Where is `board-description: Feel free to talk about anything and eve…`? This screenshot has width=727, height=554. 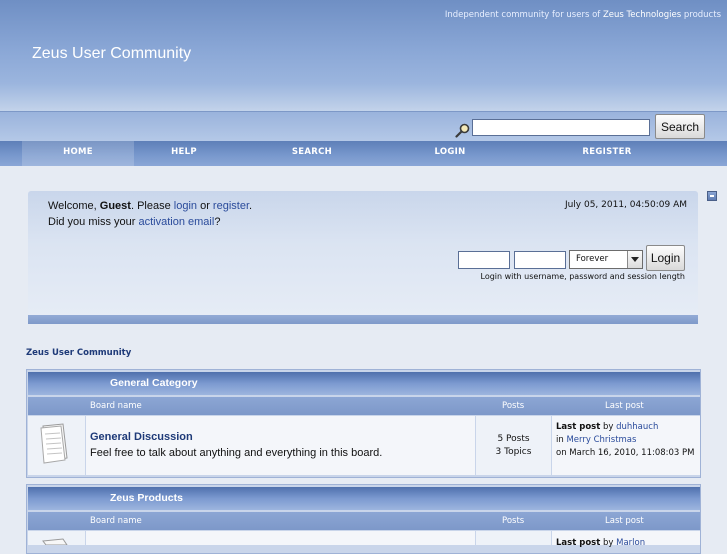 board-description: Feel free to talk about anything and eve… is located at coordinates (236, 453).